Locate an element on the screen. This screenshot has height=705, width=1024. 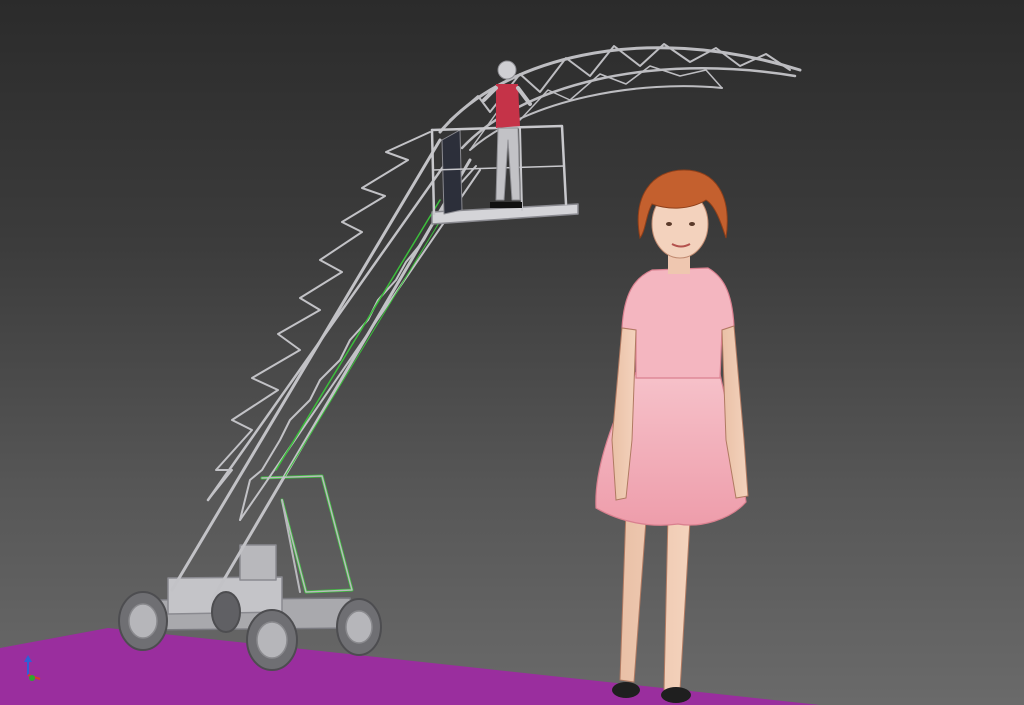
wheel-rear-right is located at coordinates (359, 627).